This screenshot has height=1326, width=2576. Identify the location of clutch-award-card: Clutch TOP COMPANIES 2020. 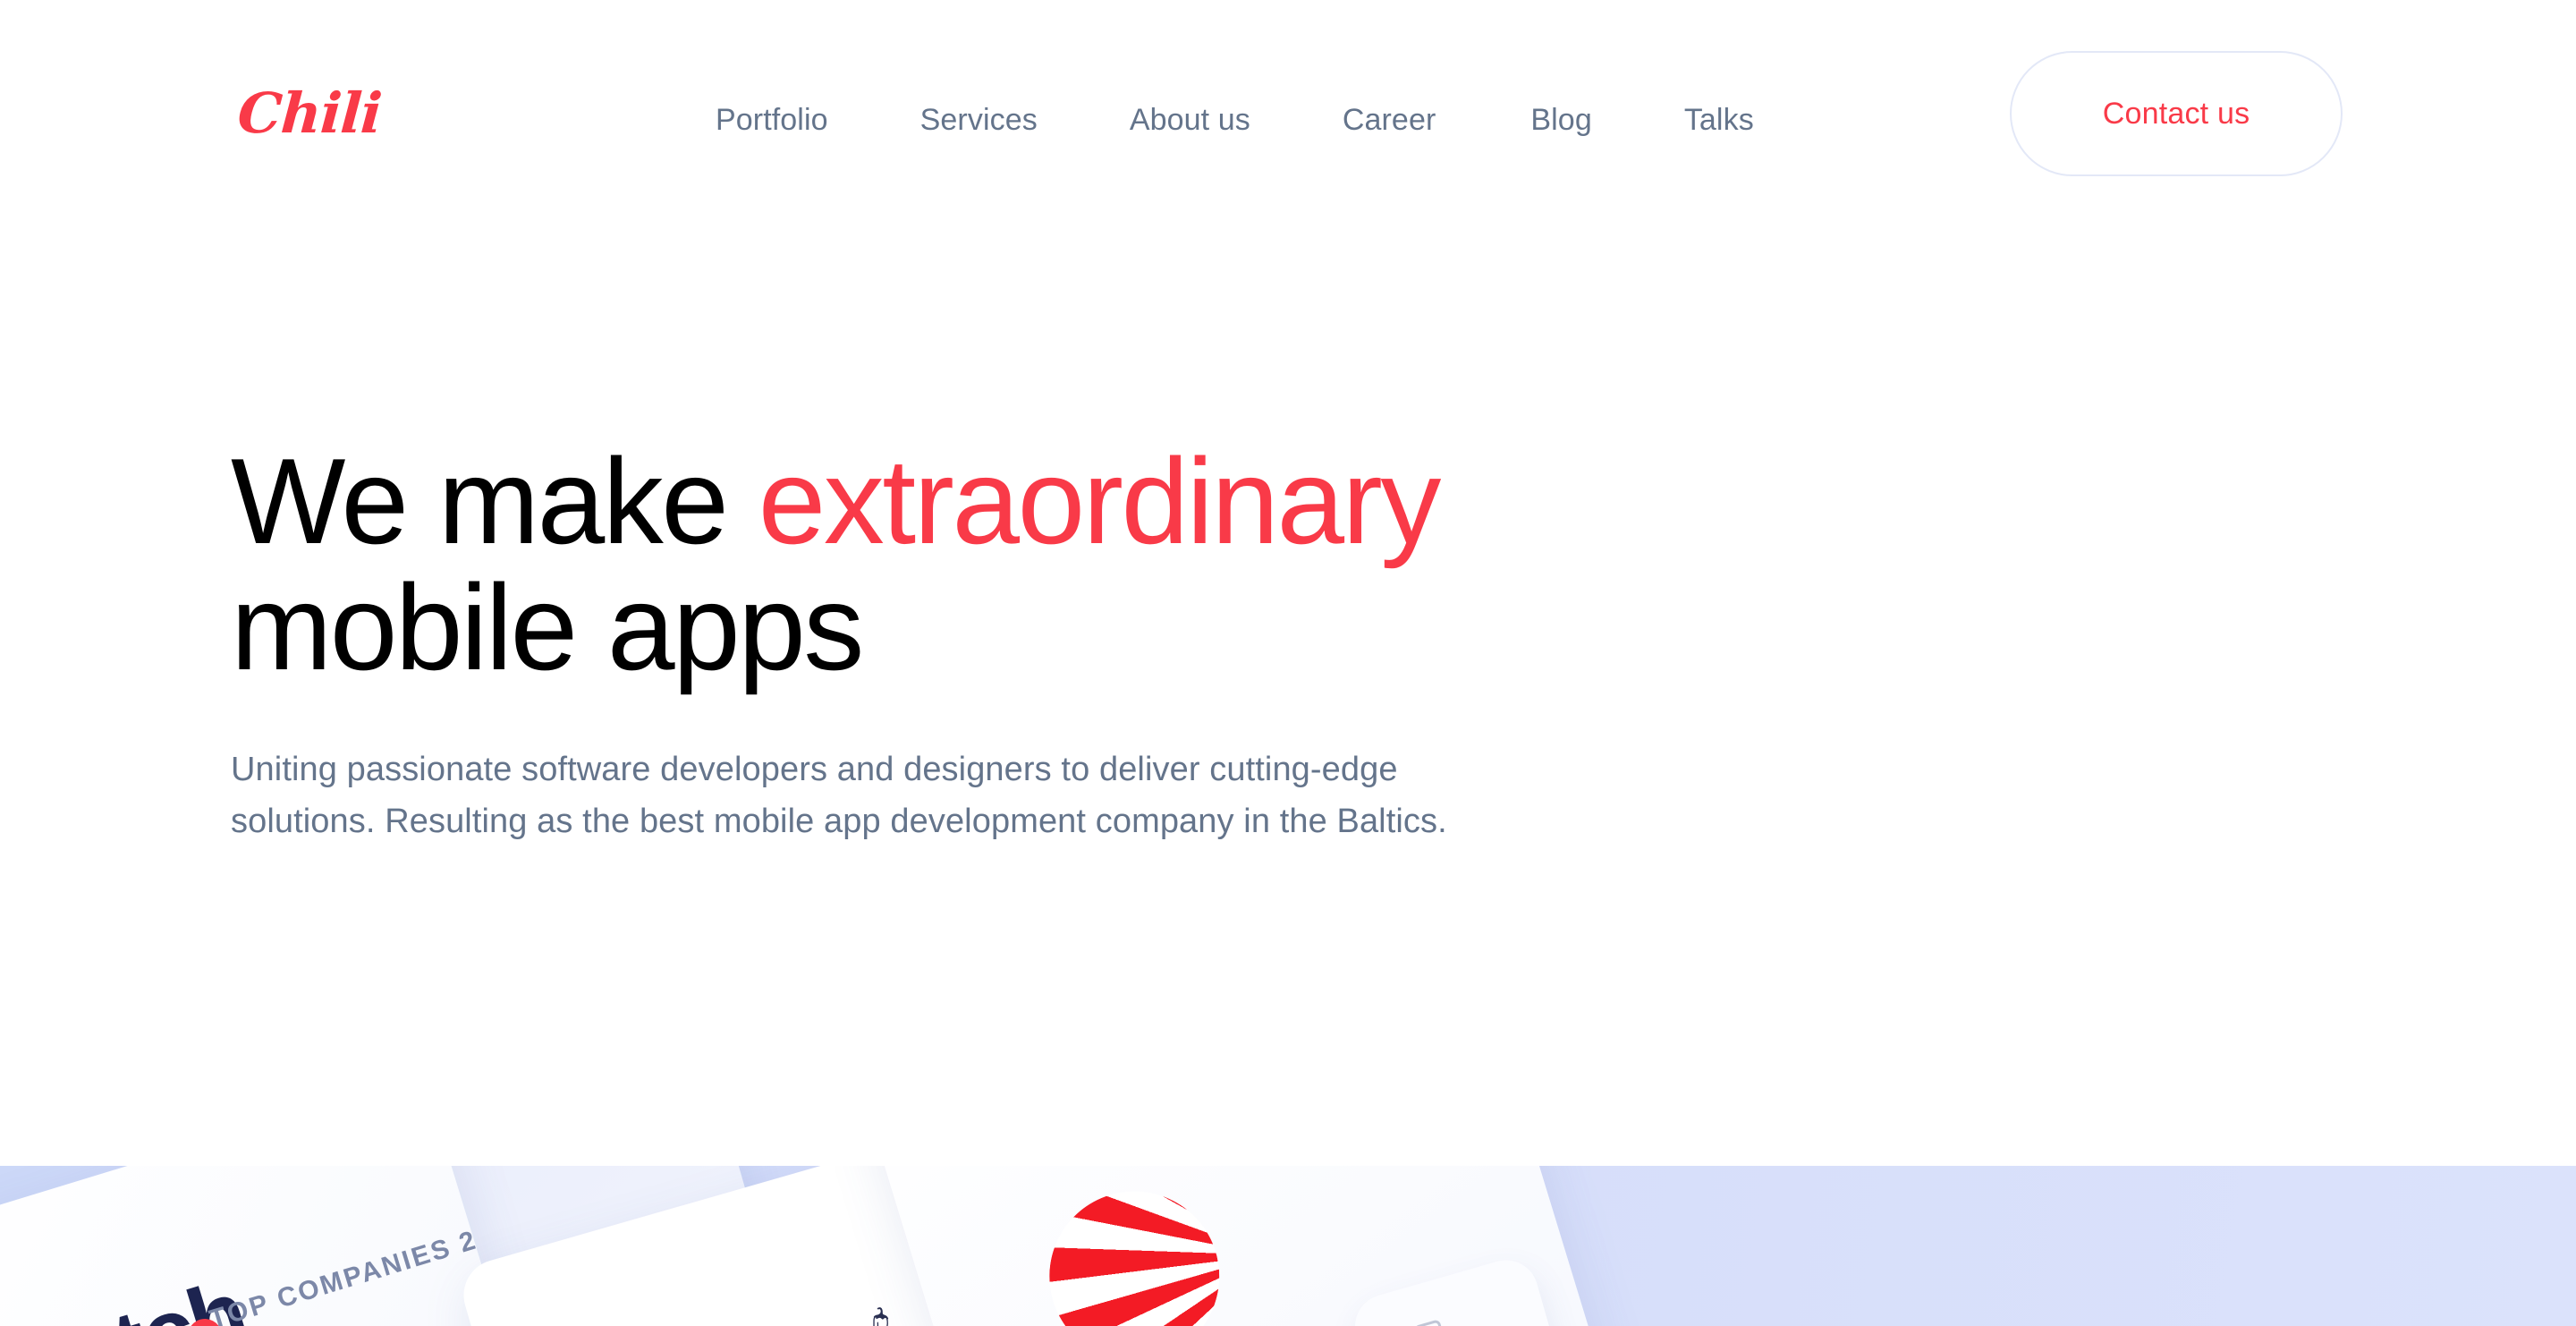
(268, 1246).